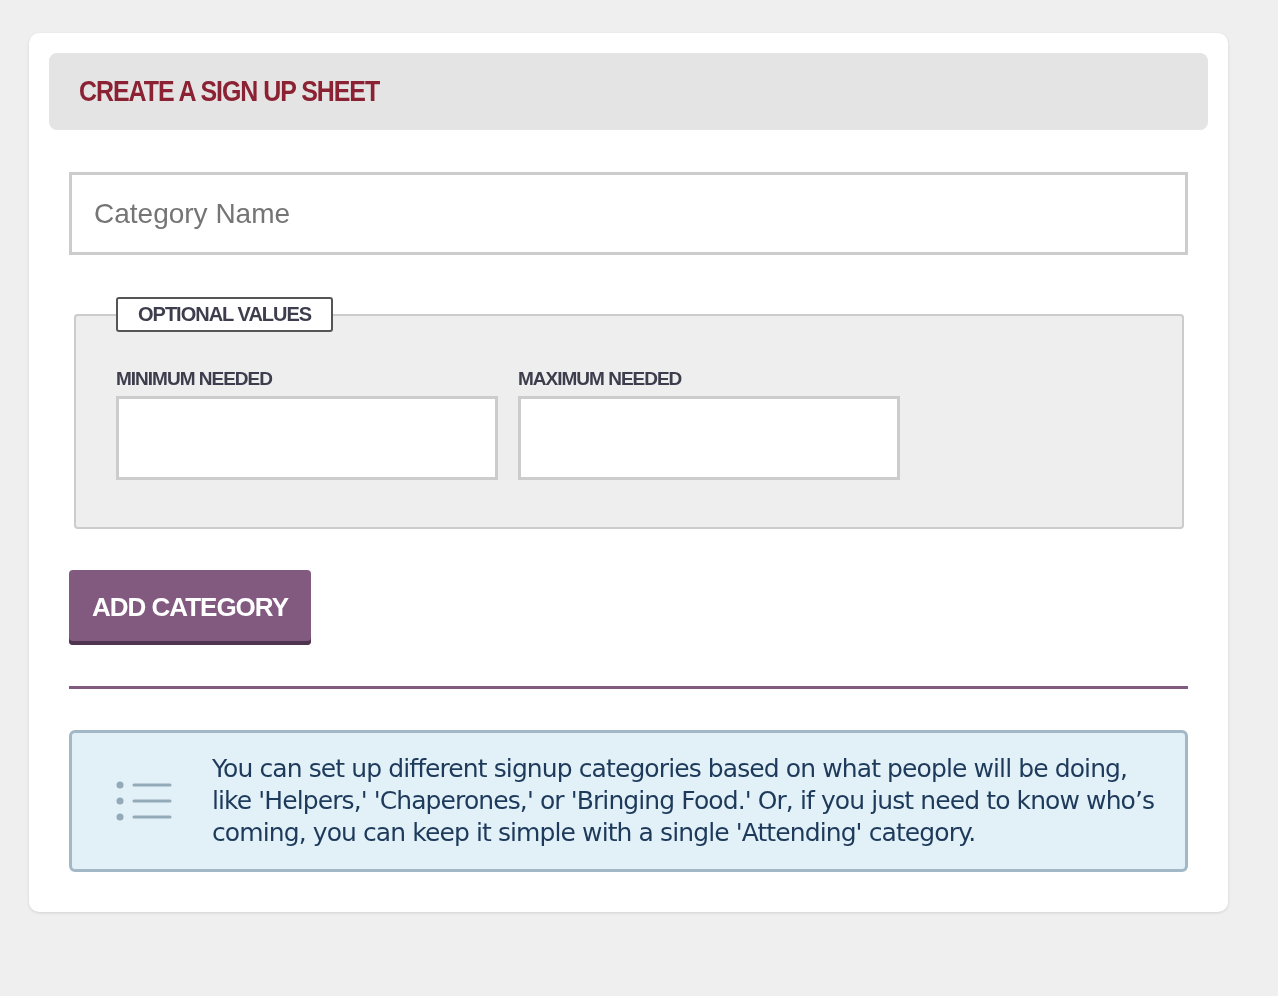 The width and height of the screenshot is (1278, 996). Describe the element at coordinates (229, 91) in the screenshot. I see `page-title: CREATE A SIGN UP SHEET` at that location.